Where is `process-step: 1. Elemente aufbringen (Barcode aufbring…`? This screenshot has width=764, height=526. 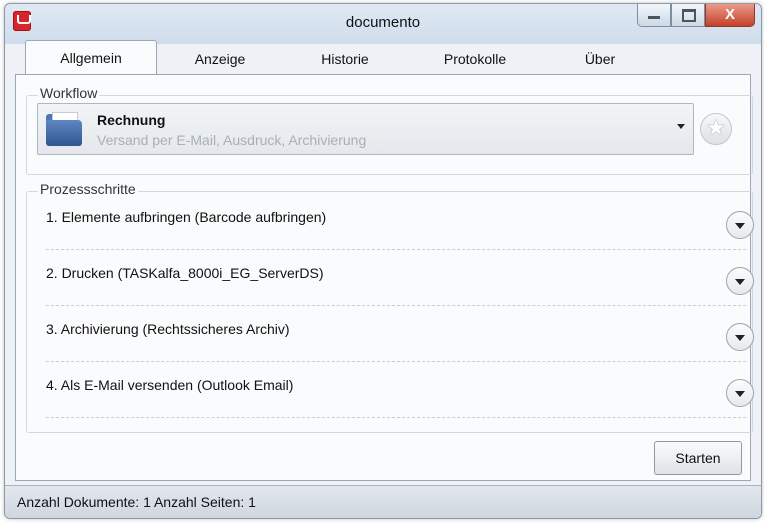
process-step: 1. Elemente aufbringen (Barcode aufbring… is located at coordinates (400, 224).